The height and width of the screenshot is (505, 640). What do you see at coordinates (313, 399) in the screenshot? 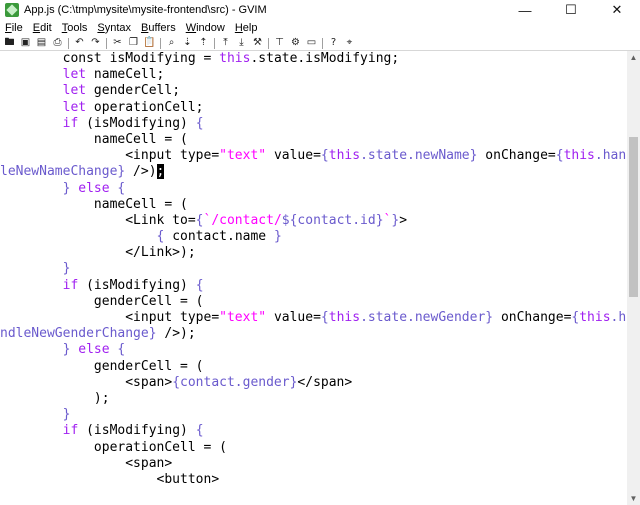
I see `code-line: );` at bounding box center [313, 399].